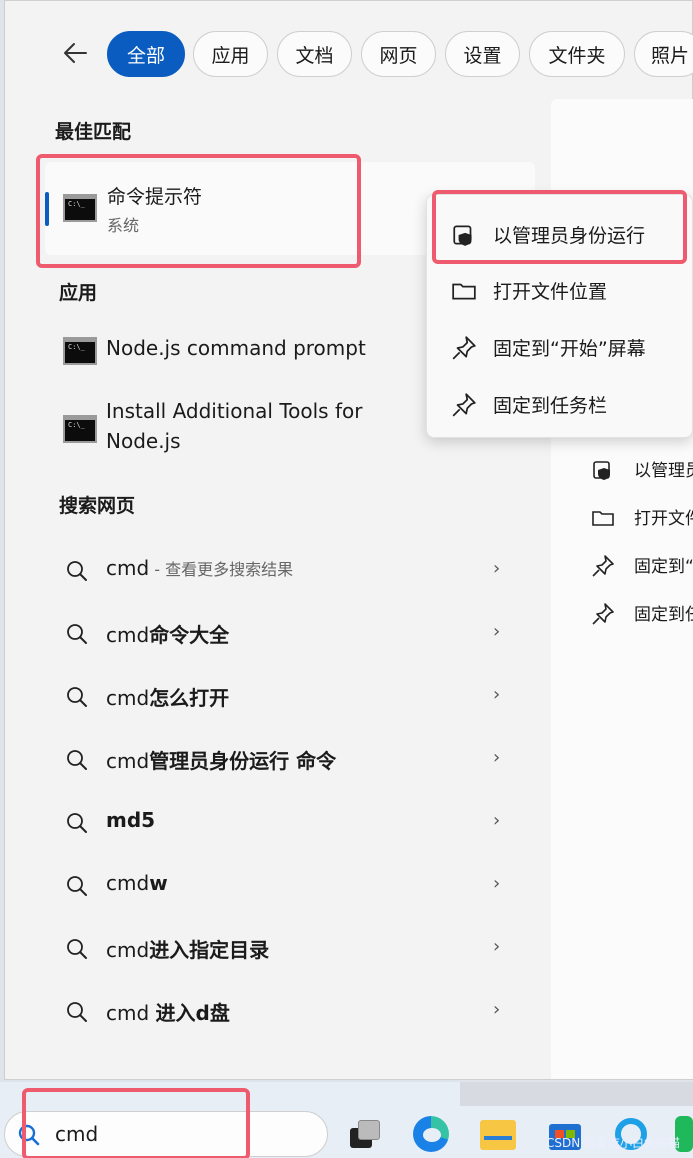 The width and height of the screenshot is (693, 1158). Describe the element at coordinates (314, 54) in the screenshot. I see `tab-documents: 文档` at that location.